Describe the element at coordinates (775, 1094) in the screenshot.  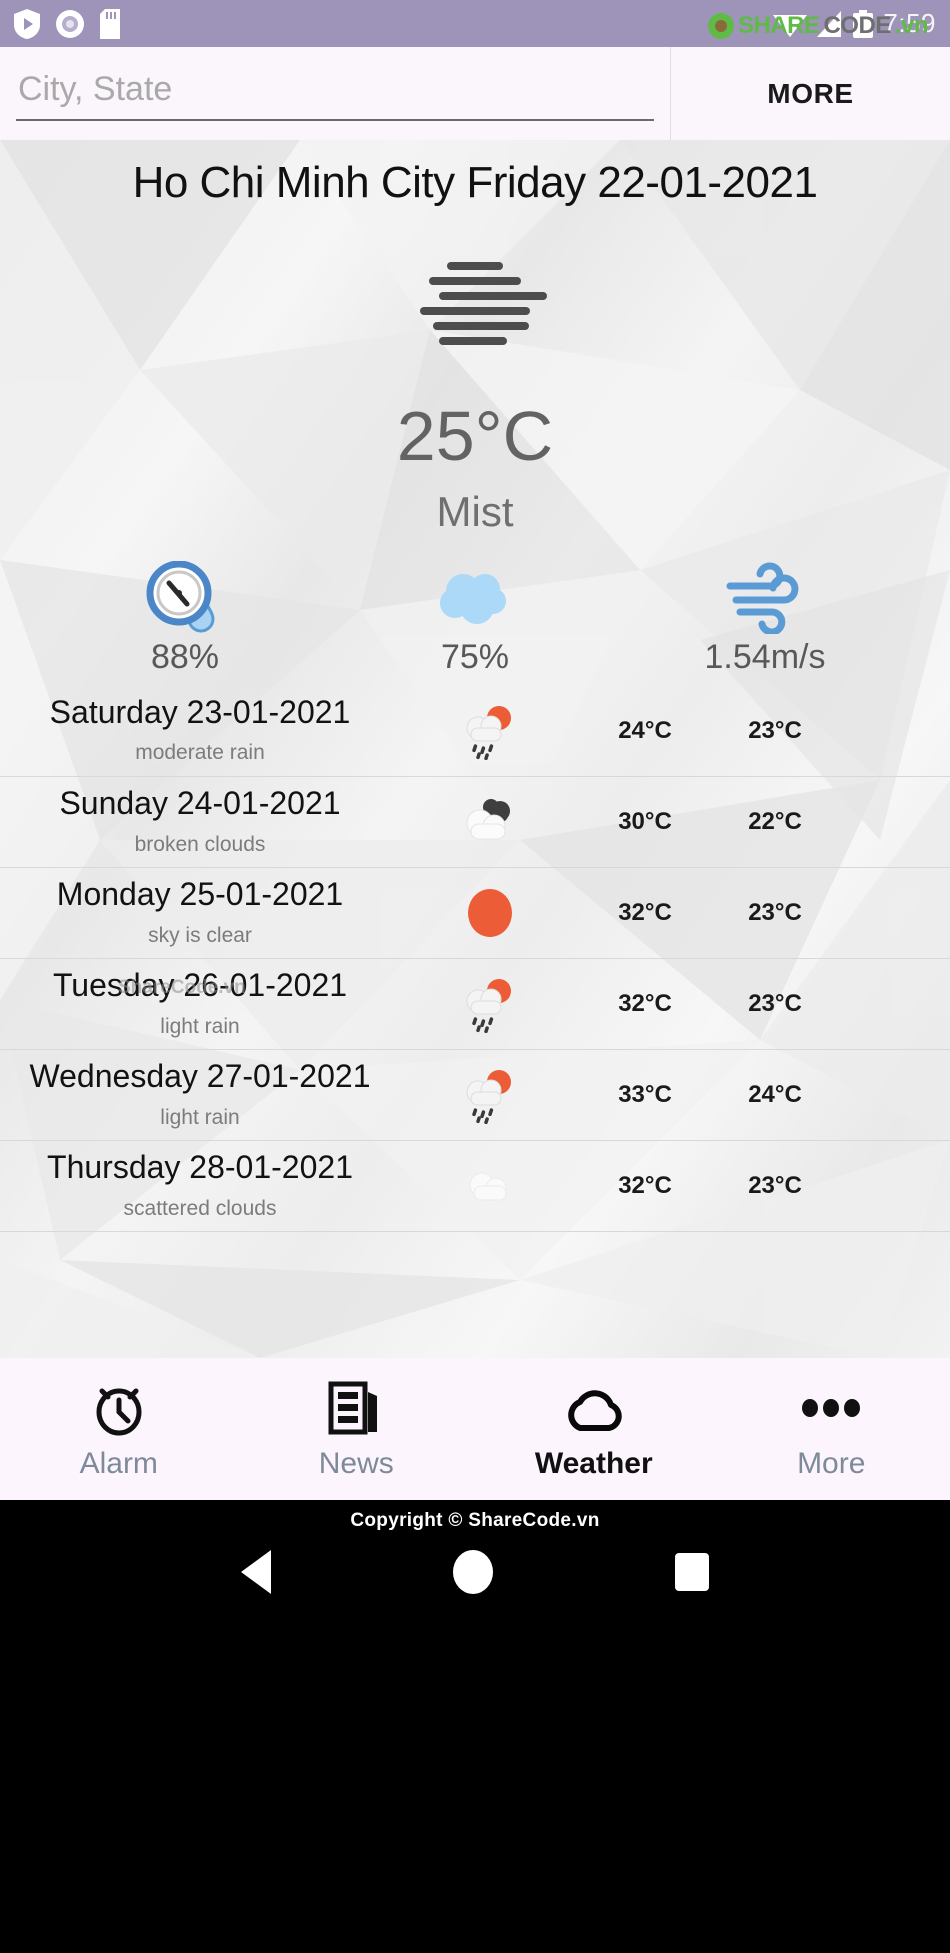
I see `forecast-low: 24°C` at that location.